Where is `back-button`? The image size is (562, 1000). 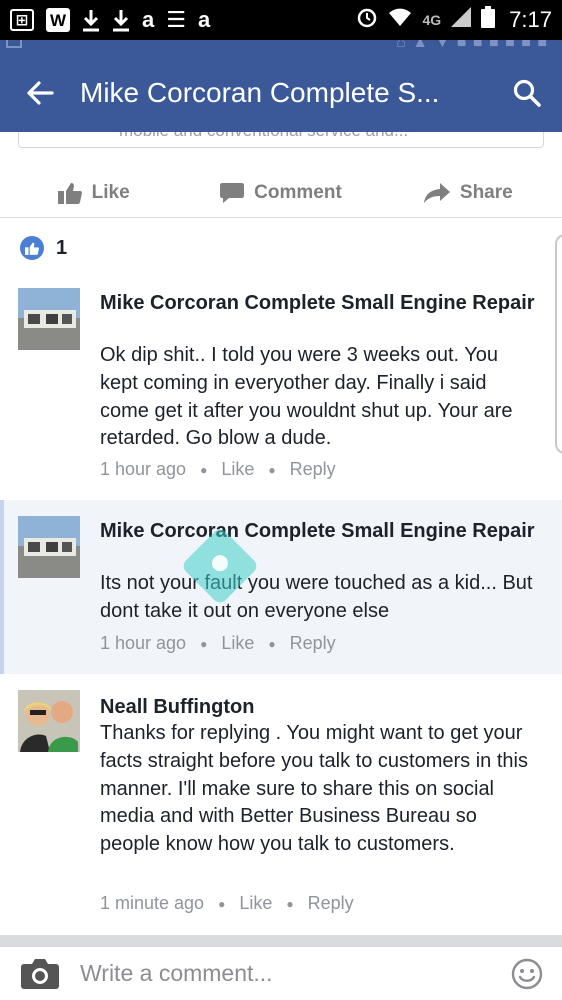 back-button is located at coordinates (40, 93).